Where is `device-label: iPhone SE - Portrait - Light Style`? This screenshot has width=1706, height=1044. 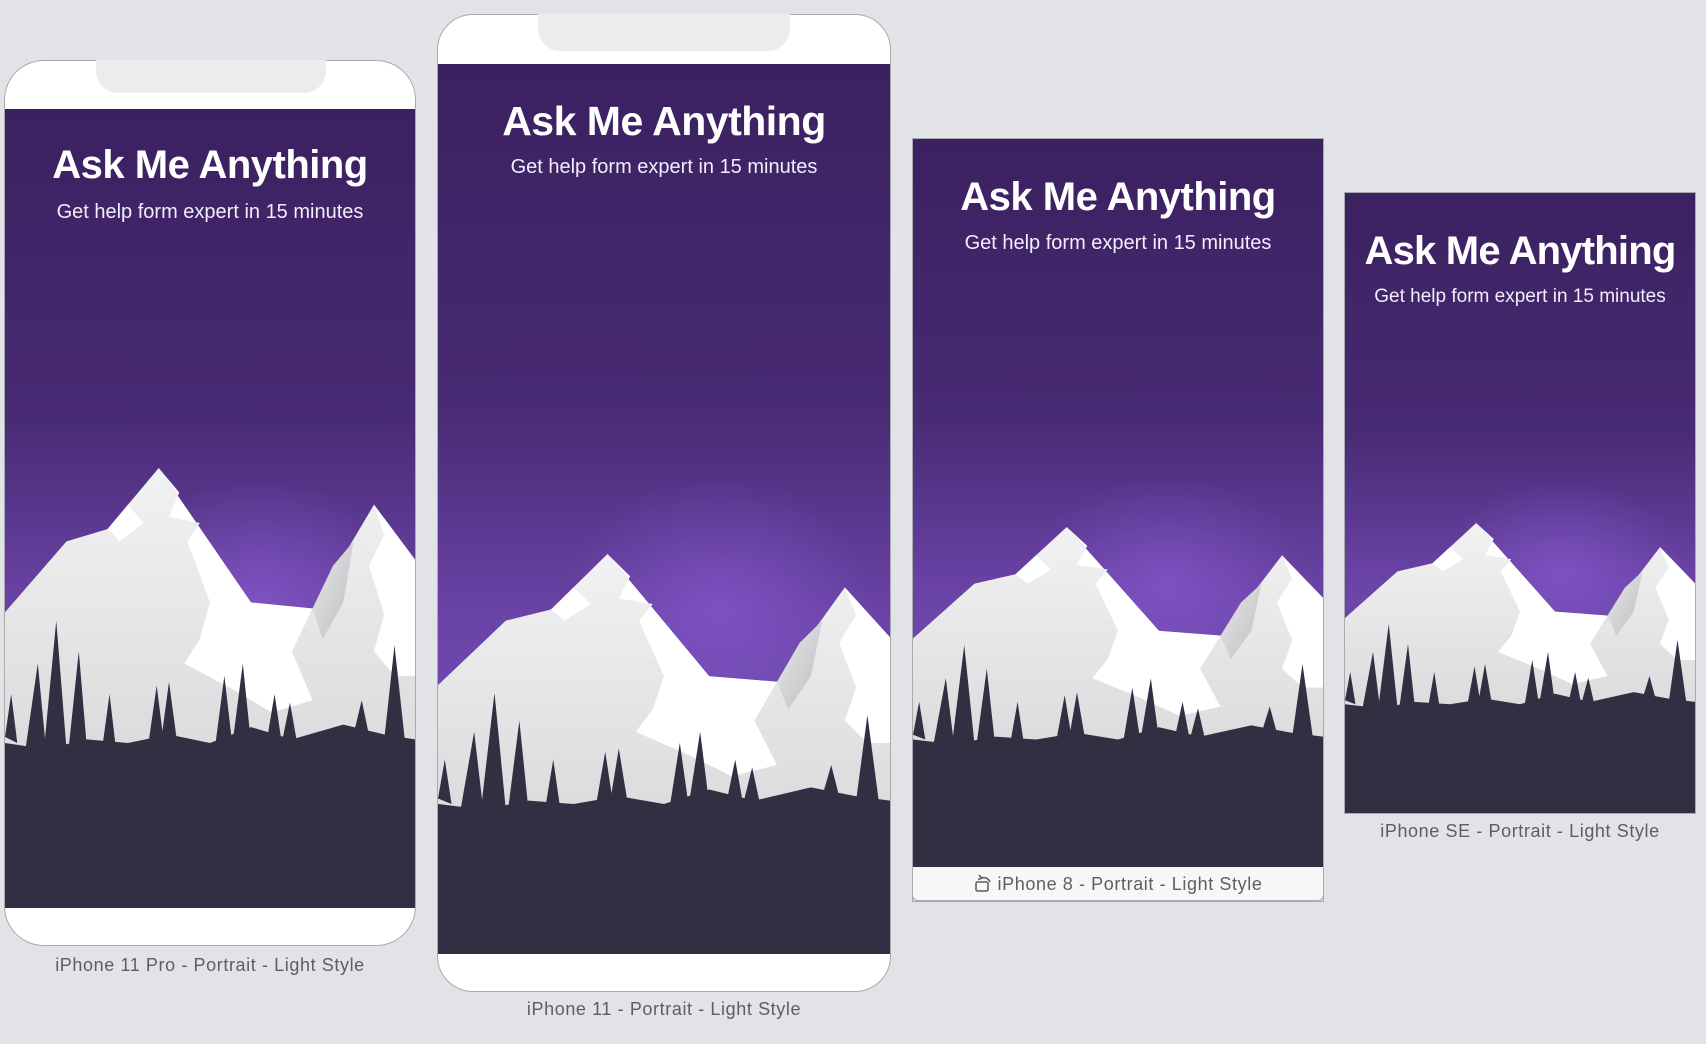 device-label: iPhone SE - Portrait - Light Style is located at coordinates (1520, 831).